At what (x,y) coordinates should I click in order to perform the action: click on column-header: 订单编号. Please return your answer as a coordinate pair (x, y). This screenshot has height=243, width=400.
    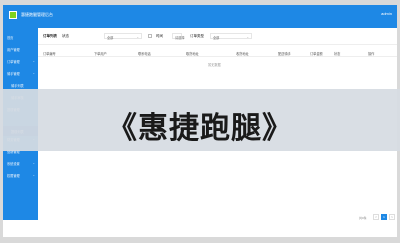
    Looking at the image, I should click on (49, 53).